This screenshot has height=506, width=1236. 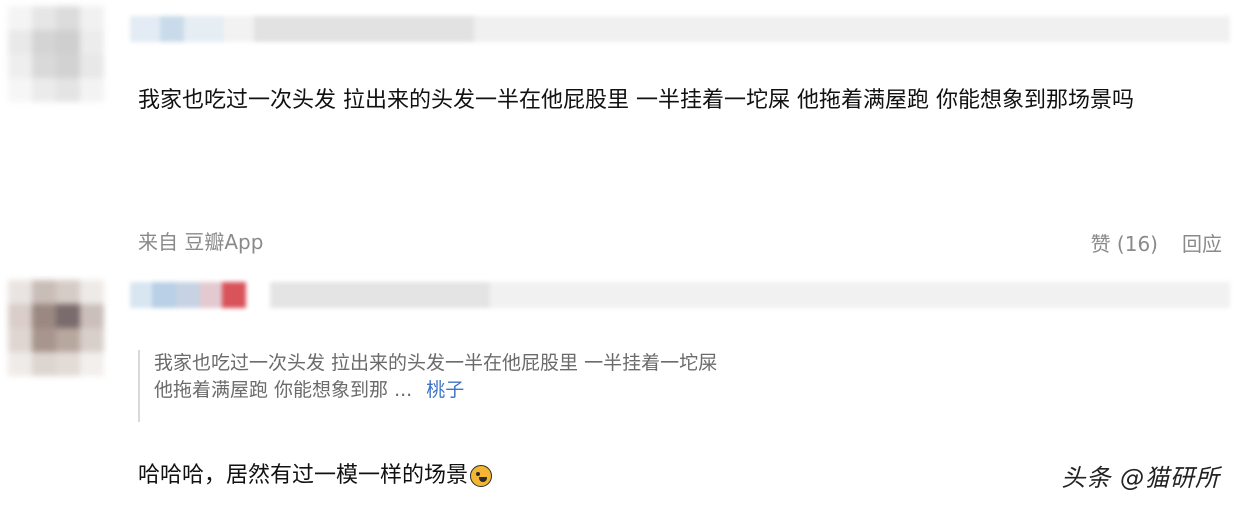 I want to click on source-prefix: 来自, so click(x=158, y=242).